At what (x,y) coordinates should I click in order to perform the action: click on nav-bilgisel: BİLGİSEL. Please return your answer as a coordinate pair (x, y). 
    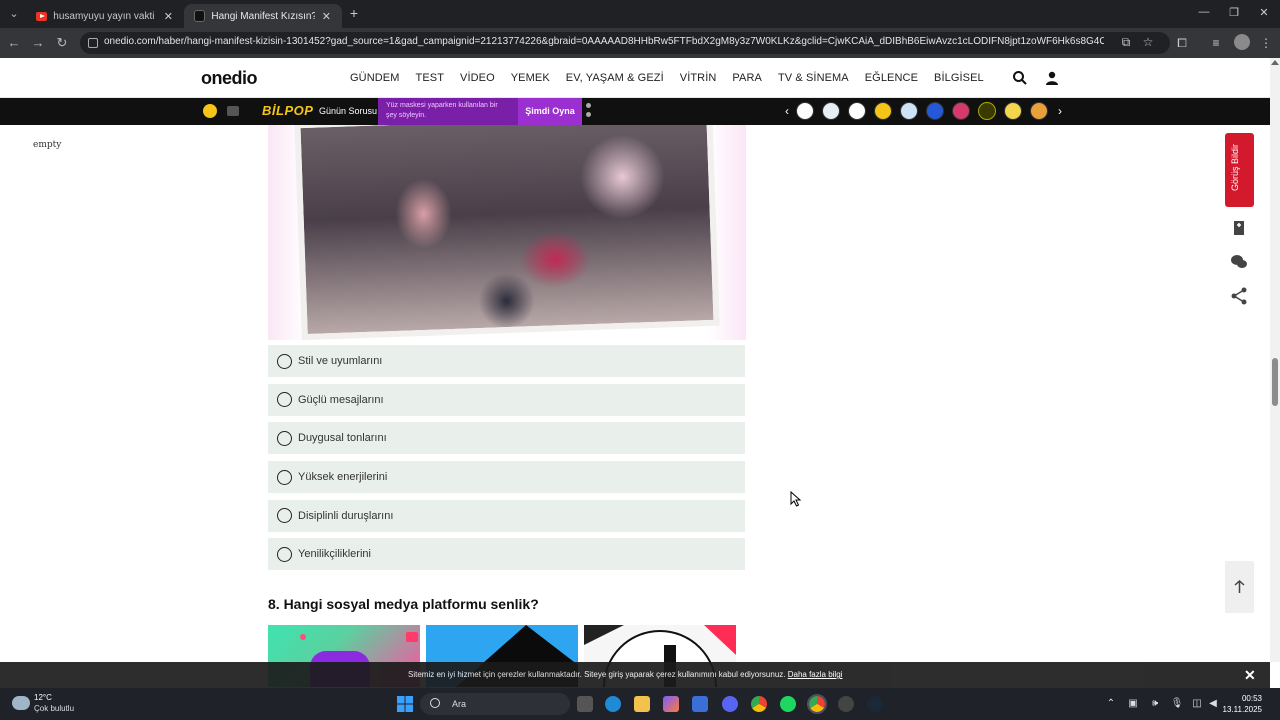
    Looking at the image, I should click on (959, 78).